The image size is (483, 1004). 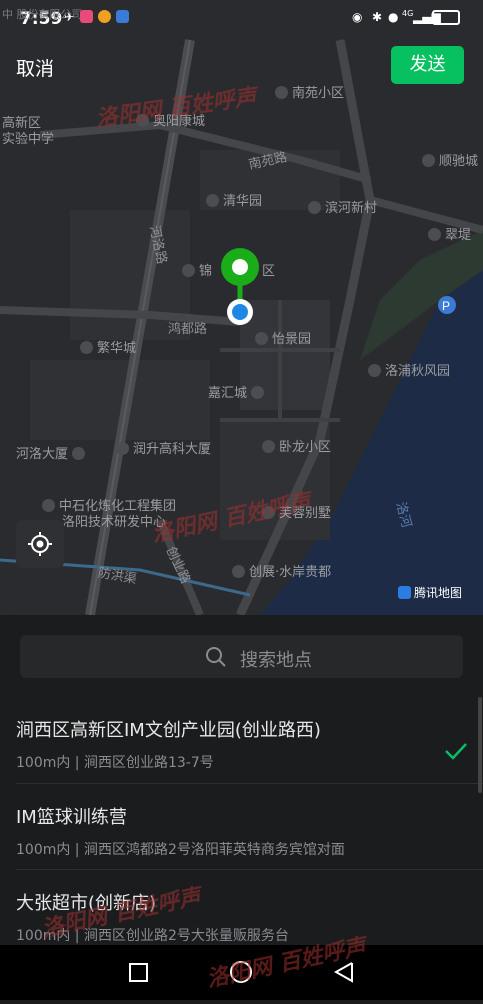 I want to click on poi-binhe: 滨河新村, so click(x=342, y=206).